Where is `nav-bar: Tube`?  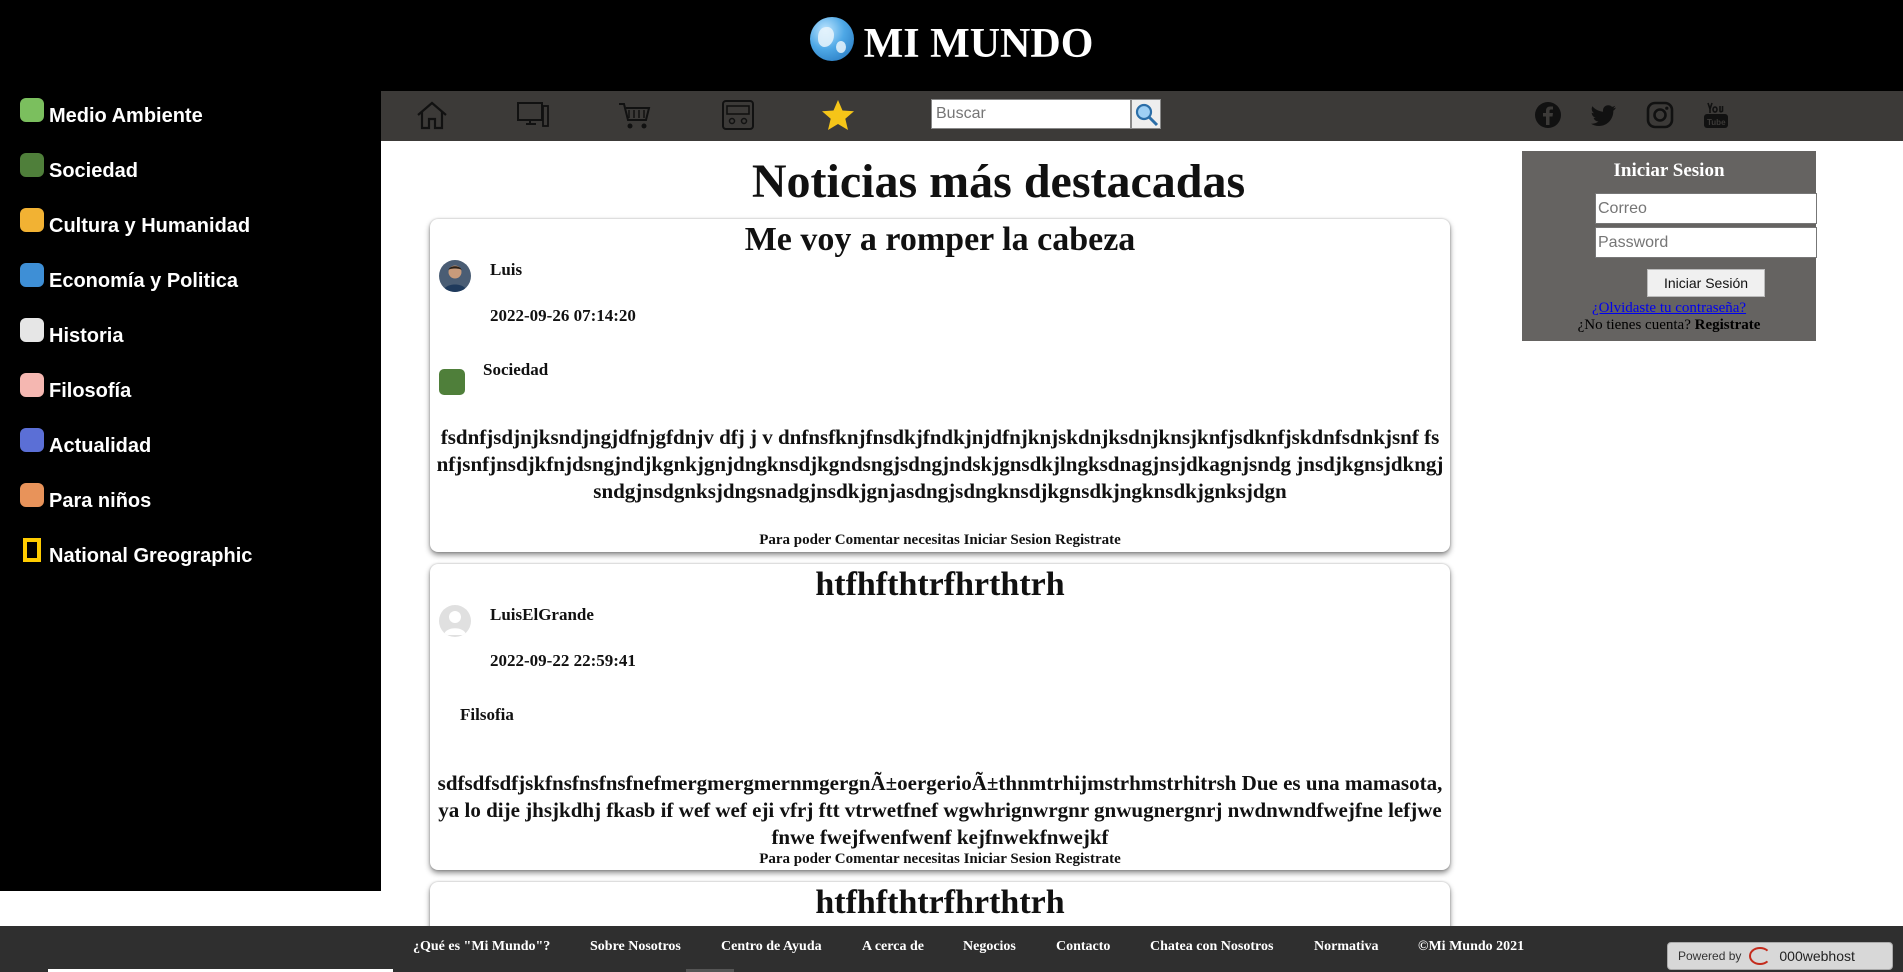 nav-bar: Tube is located at coordinates (1142, 116).